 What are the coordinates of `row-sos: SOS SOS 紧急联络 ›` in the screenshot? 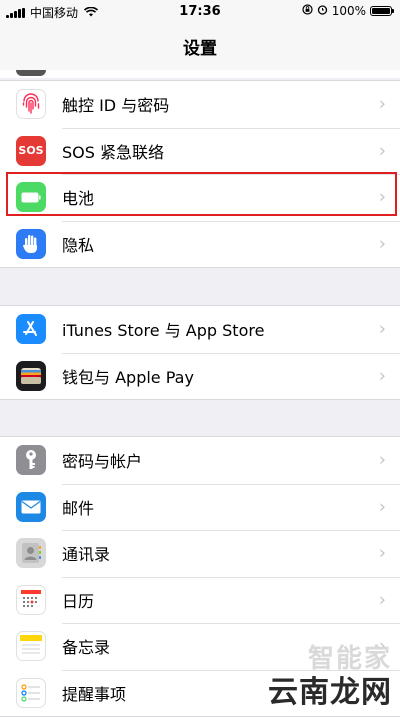 It's located at (200, 151).